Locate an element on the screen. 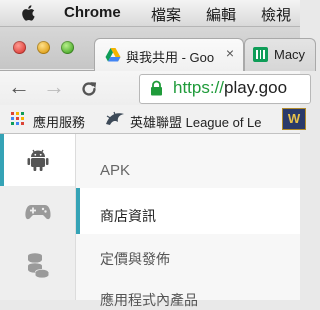  menu-edit: 編輯 is located at coordinates (221, 14).